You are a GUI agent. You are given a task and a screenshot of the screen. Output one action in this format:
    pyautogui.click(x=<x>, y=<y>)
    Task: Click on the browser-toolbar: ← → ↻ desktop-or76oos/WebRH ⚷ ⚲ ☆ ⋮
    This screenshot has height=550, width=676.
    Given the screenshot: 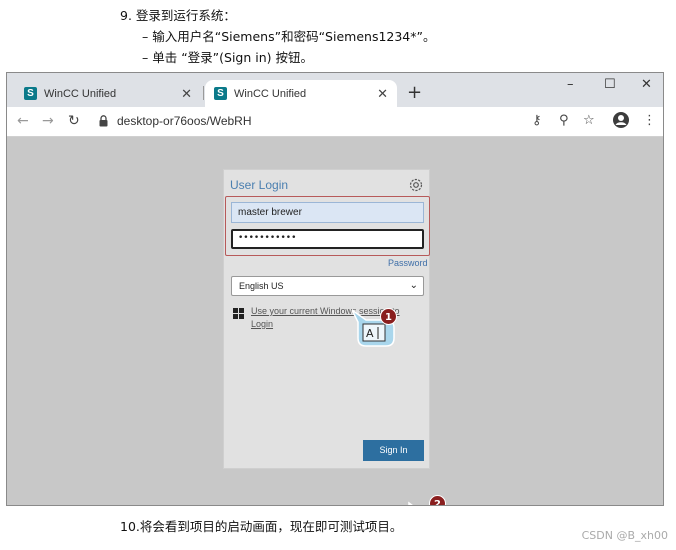 What is the action you would take?
    pyautogui.click(x=335, y=122)
    